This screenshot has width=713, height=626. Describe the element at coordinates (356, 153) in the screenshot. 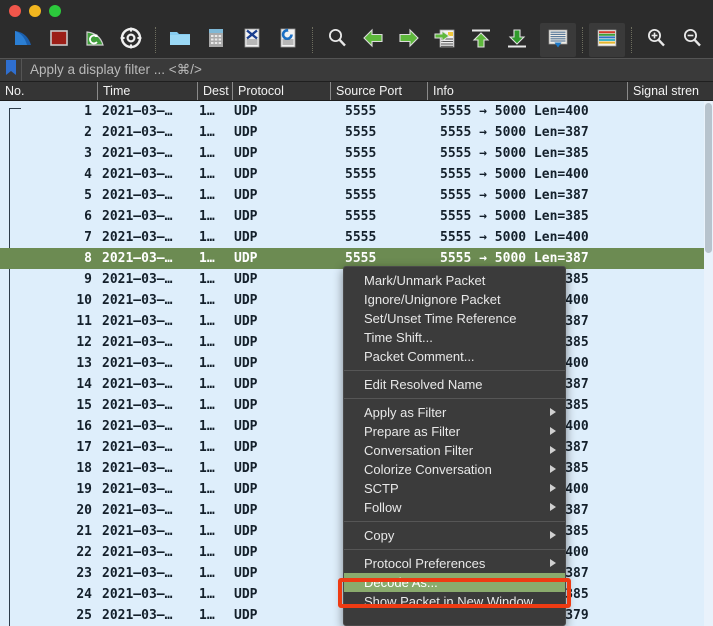

I see `table-row: 3 2021–03–… 1… UDP 5555 5555 → 5000 Len=385` at that location.